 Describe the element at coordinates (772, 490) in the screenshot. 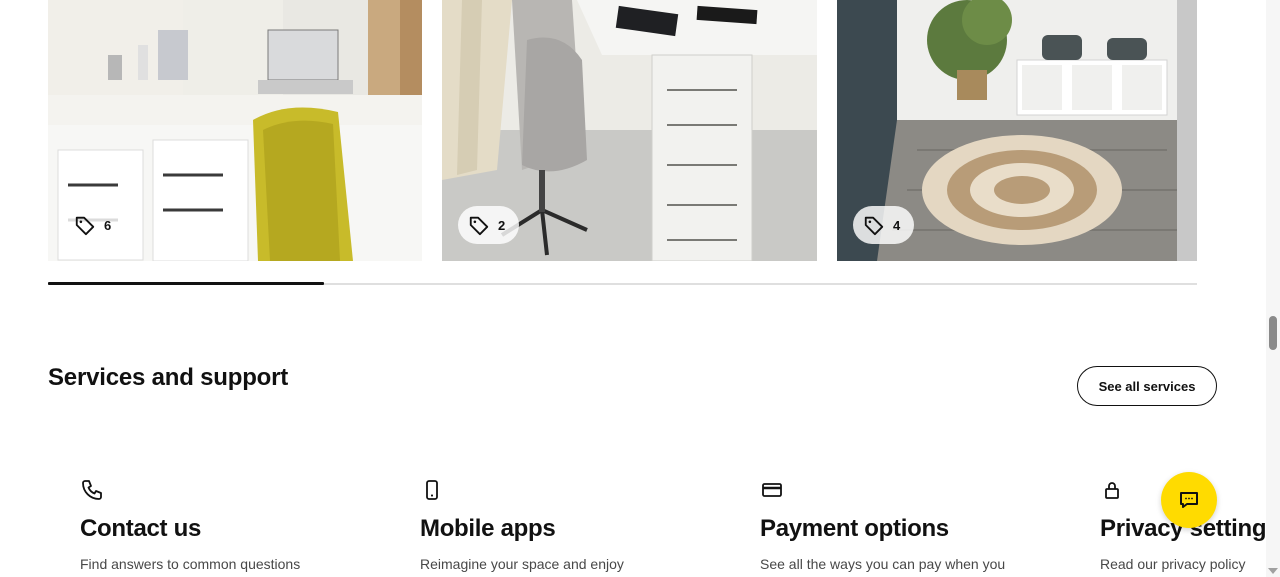

I see `credit-card-icon` at that location.